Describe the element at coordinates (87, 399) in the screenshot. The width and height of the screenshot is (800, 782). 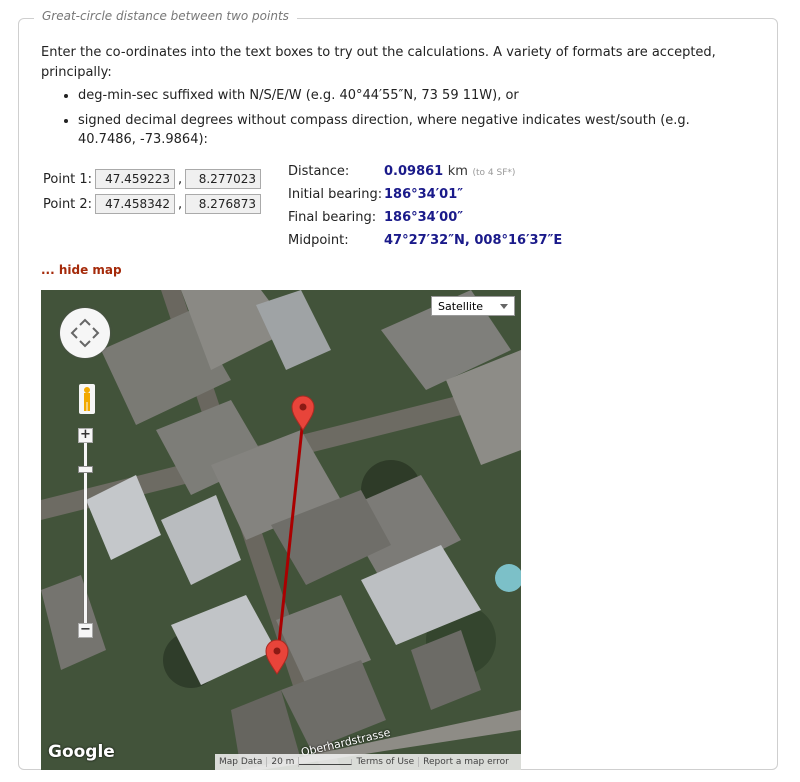
I see `pegman-icon` at that location.